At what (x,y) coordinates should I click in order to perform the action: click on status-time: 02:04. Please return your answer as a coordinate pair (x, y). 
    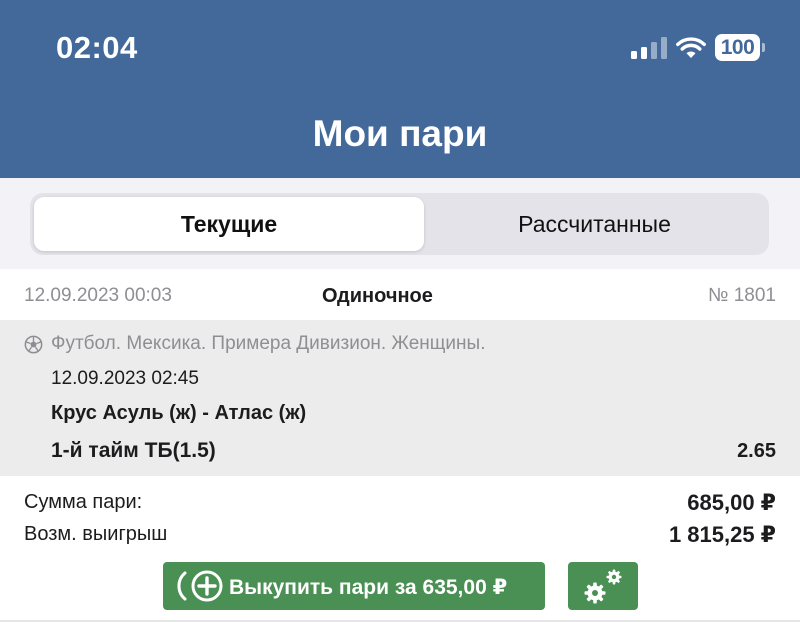
    Looking at the image, I should click on (97, 47).